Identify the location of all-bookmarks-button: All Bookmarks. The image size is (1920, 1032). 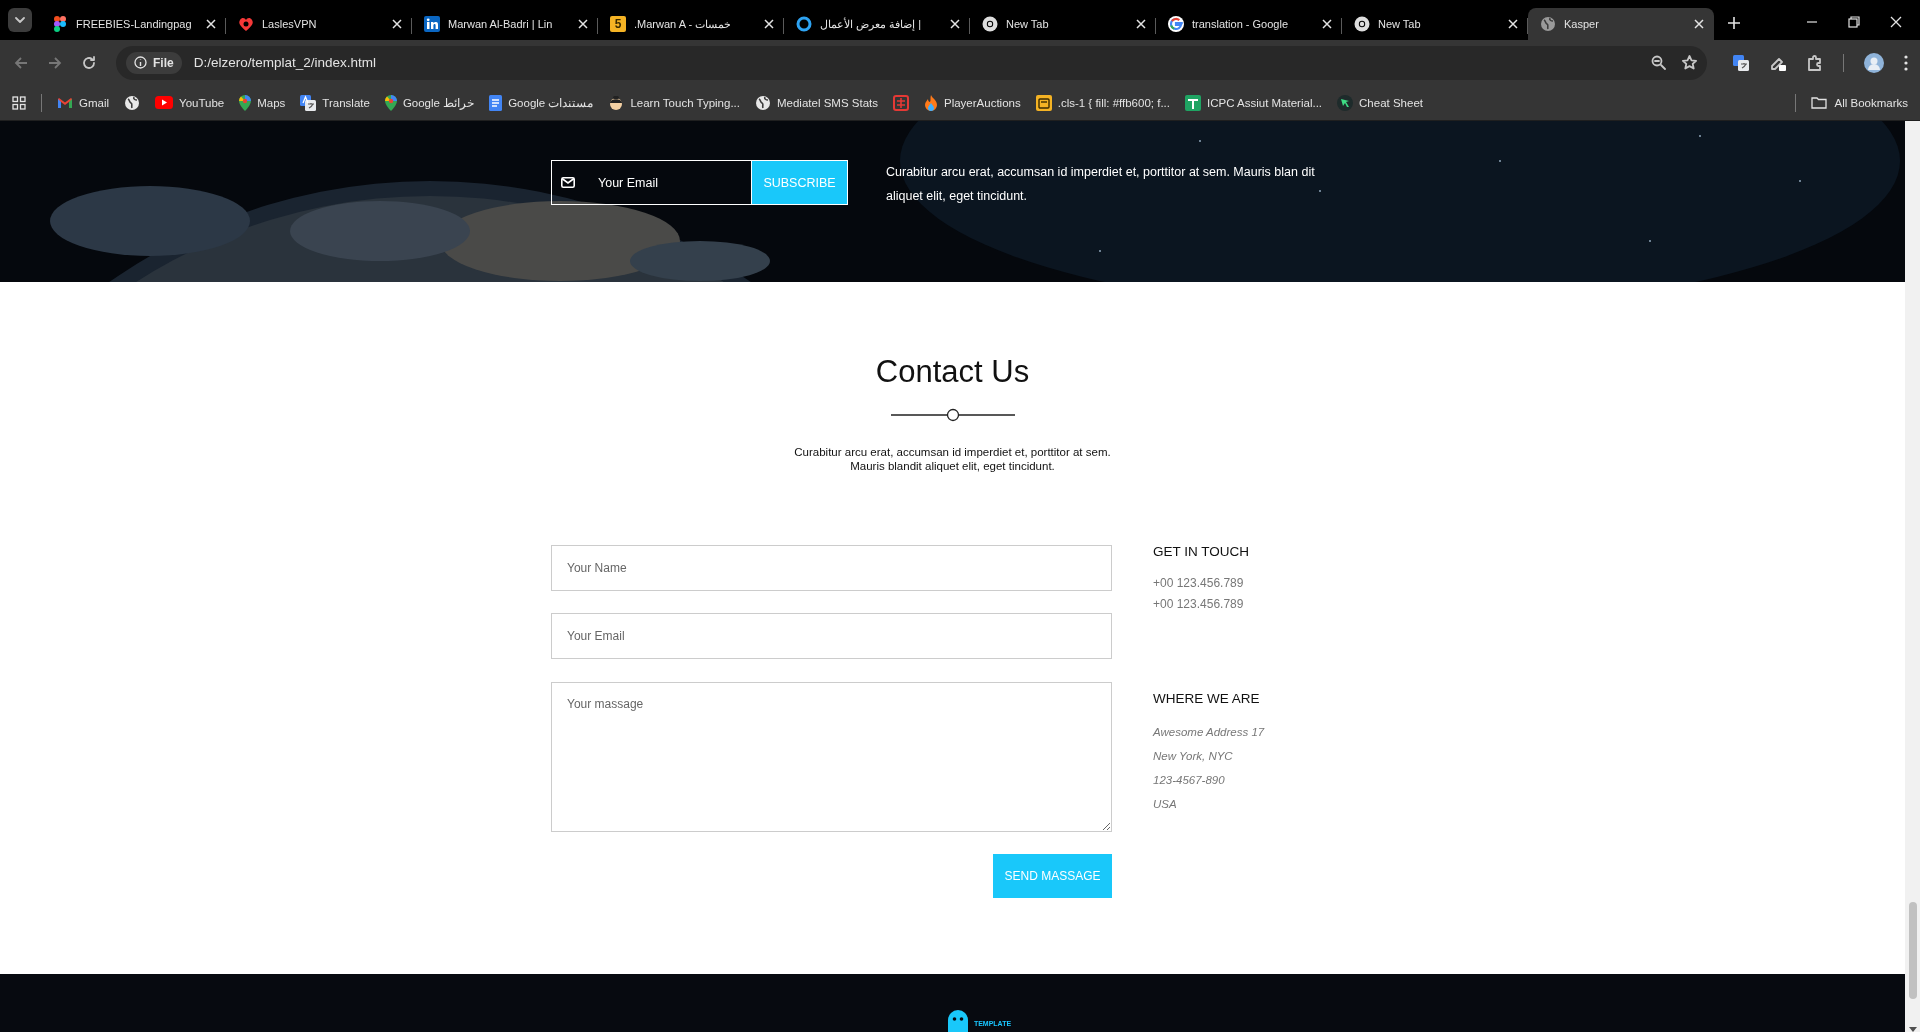
(1859, 102).